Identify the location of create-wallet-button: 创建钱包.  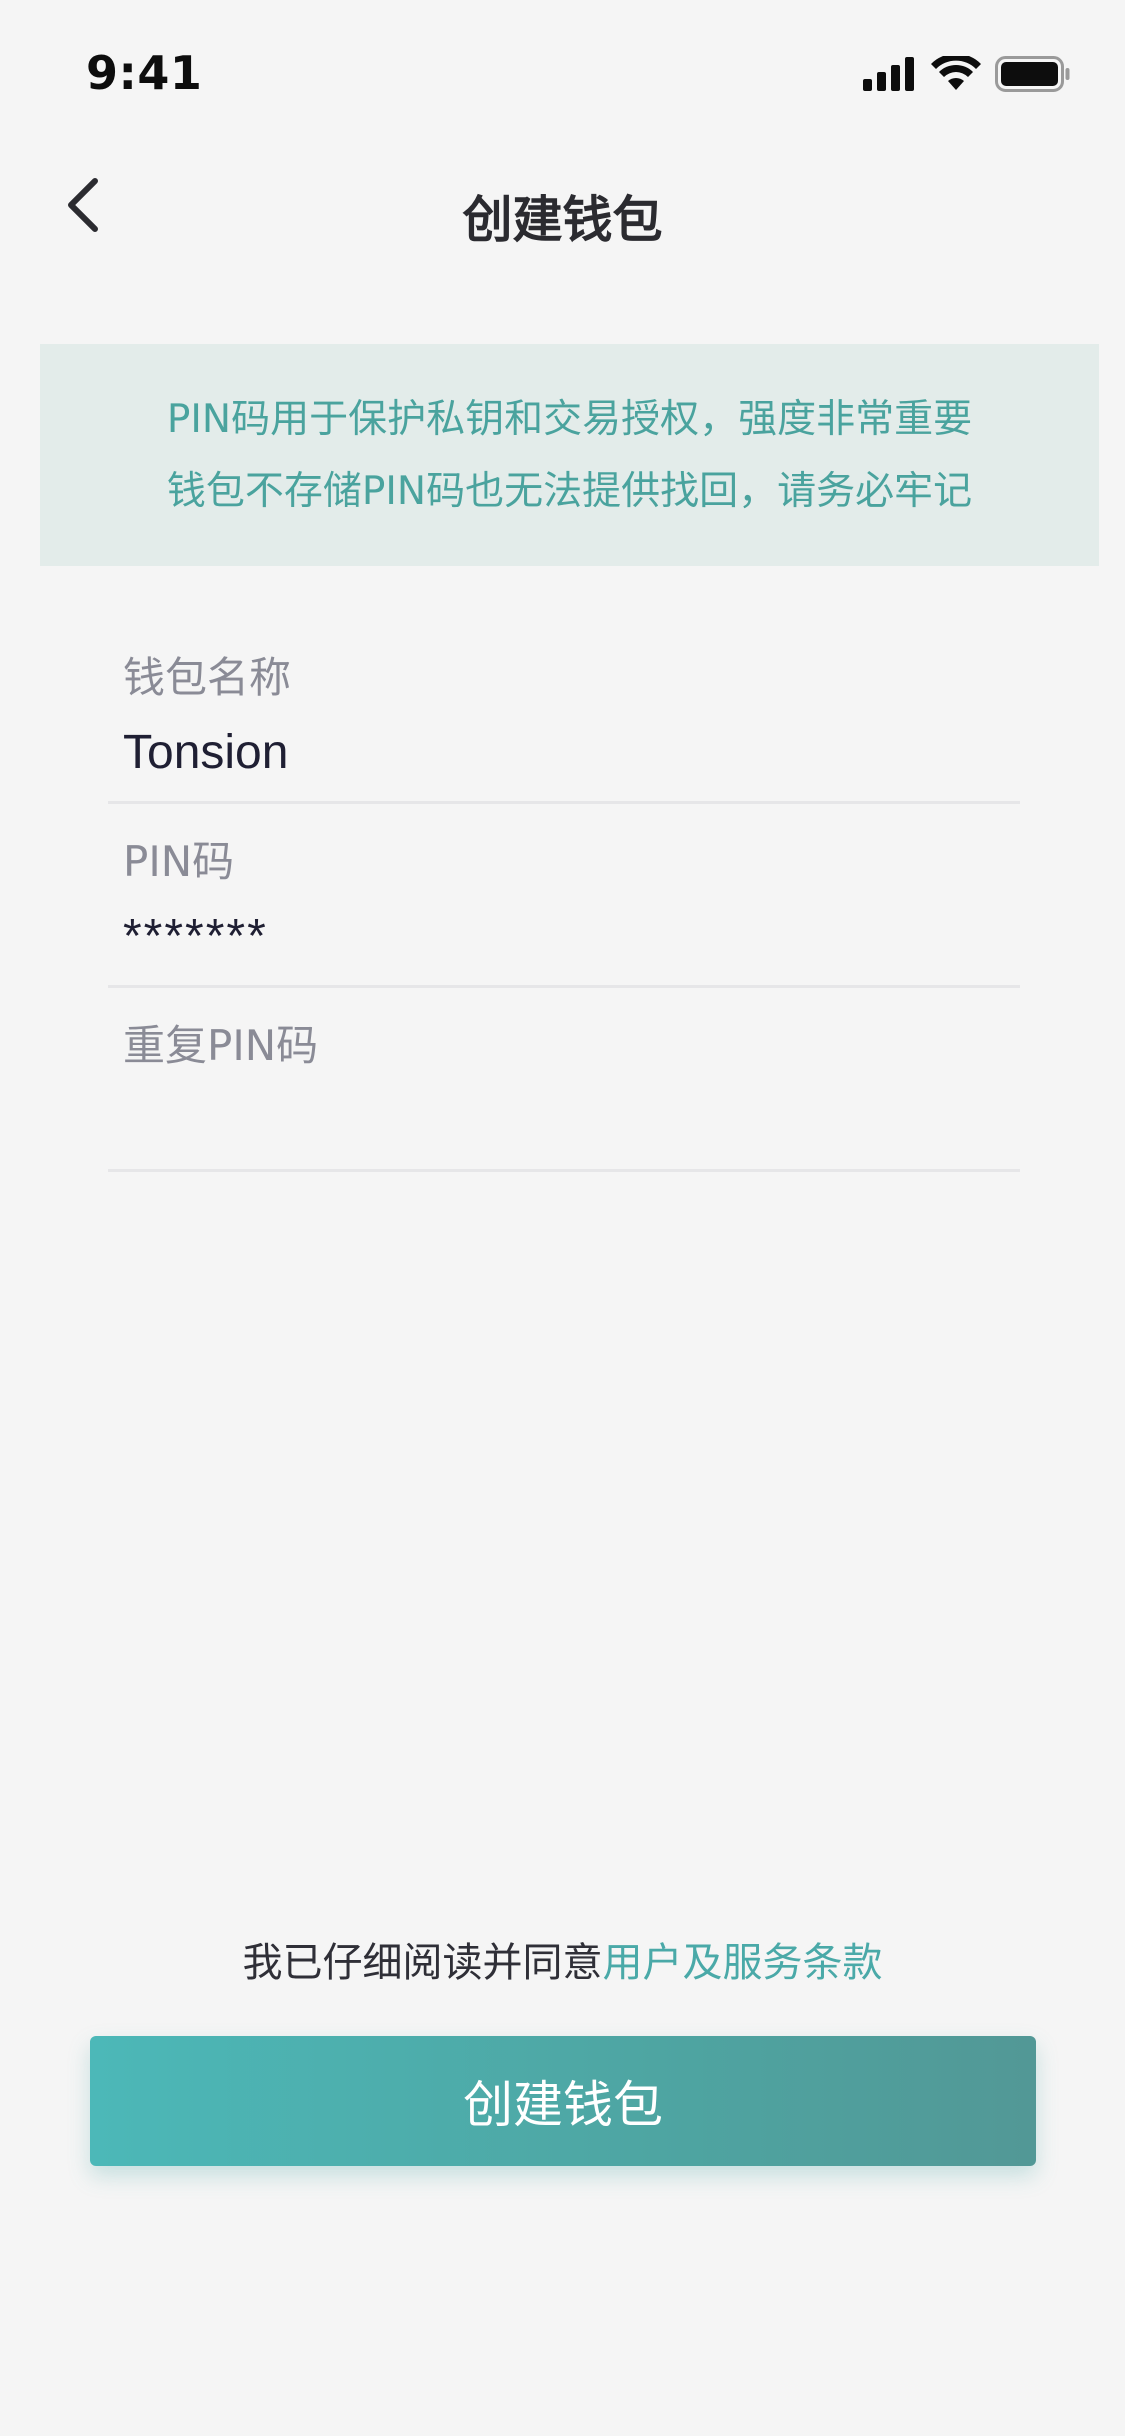
(563, 2101).